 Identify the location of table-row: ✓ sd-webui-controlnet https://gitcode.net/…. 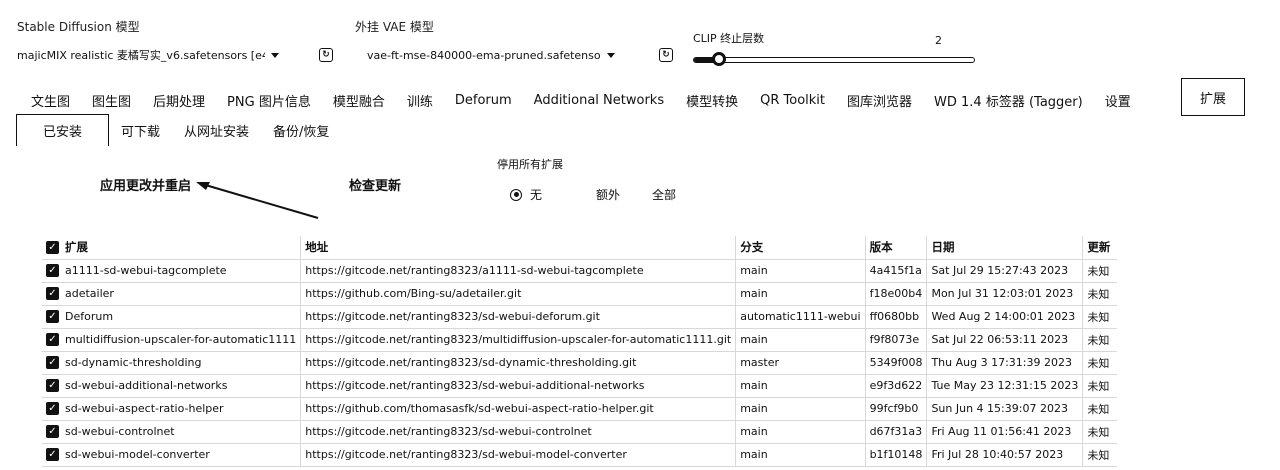
(579, 432).